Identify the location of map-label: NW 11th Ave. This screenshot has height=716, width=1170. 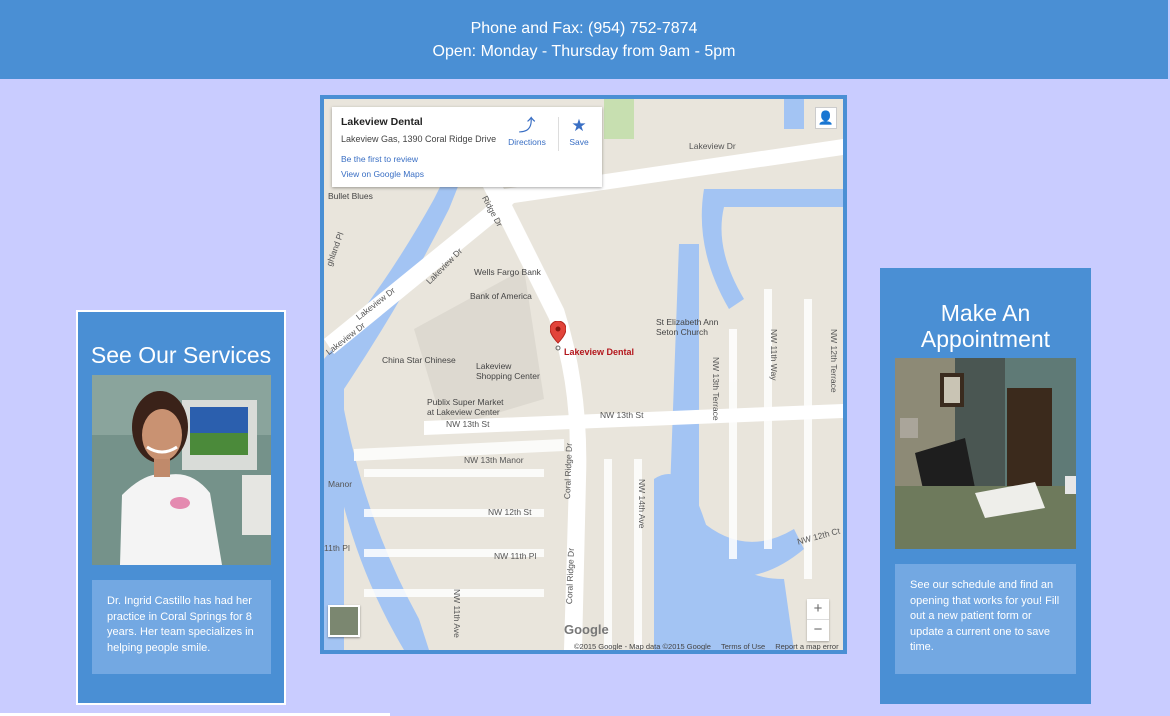
(457, 613).